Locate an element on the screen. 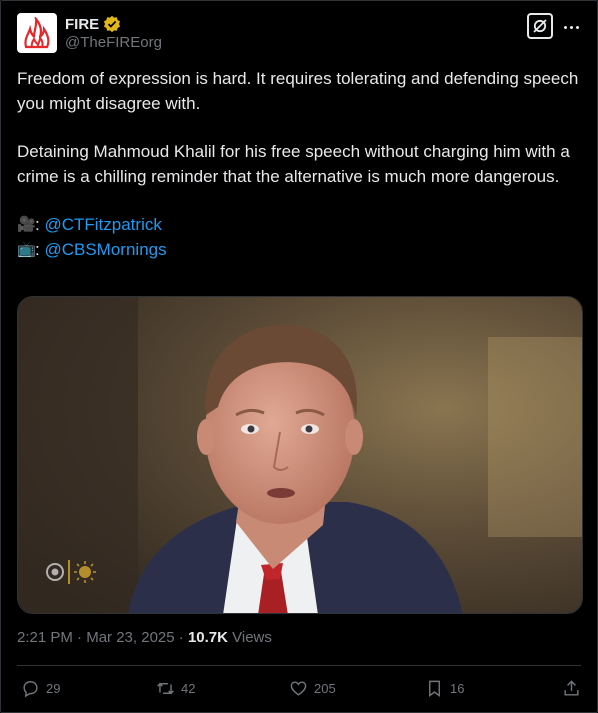 The width and height of the screenshot is (598, 713). views-label: Views is located at coordinates (249, 637).